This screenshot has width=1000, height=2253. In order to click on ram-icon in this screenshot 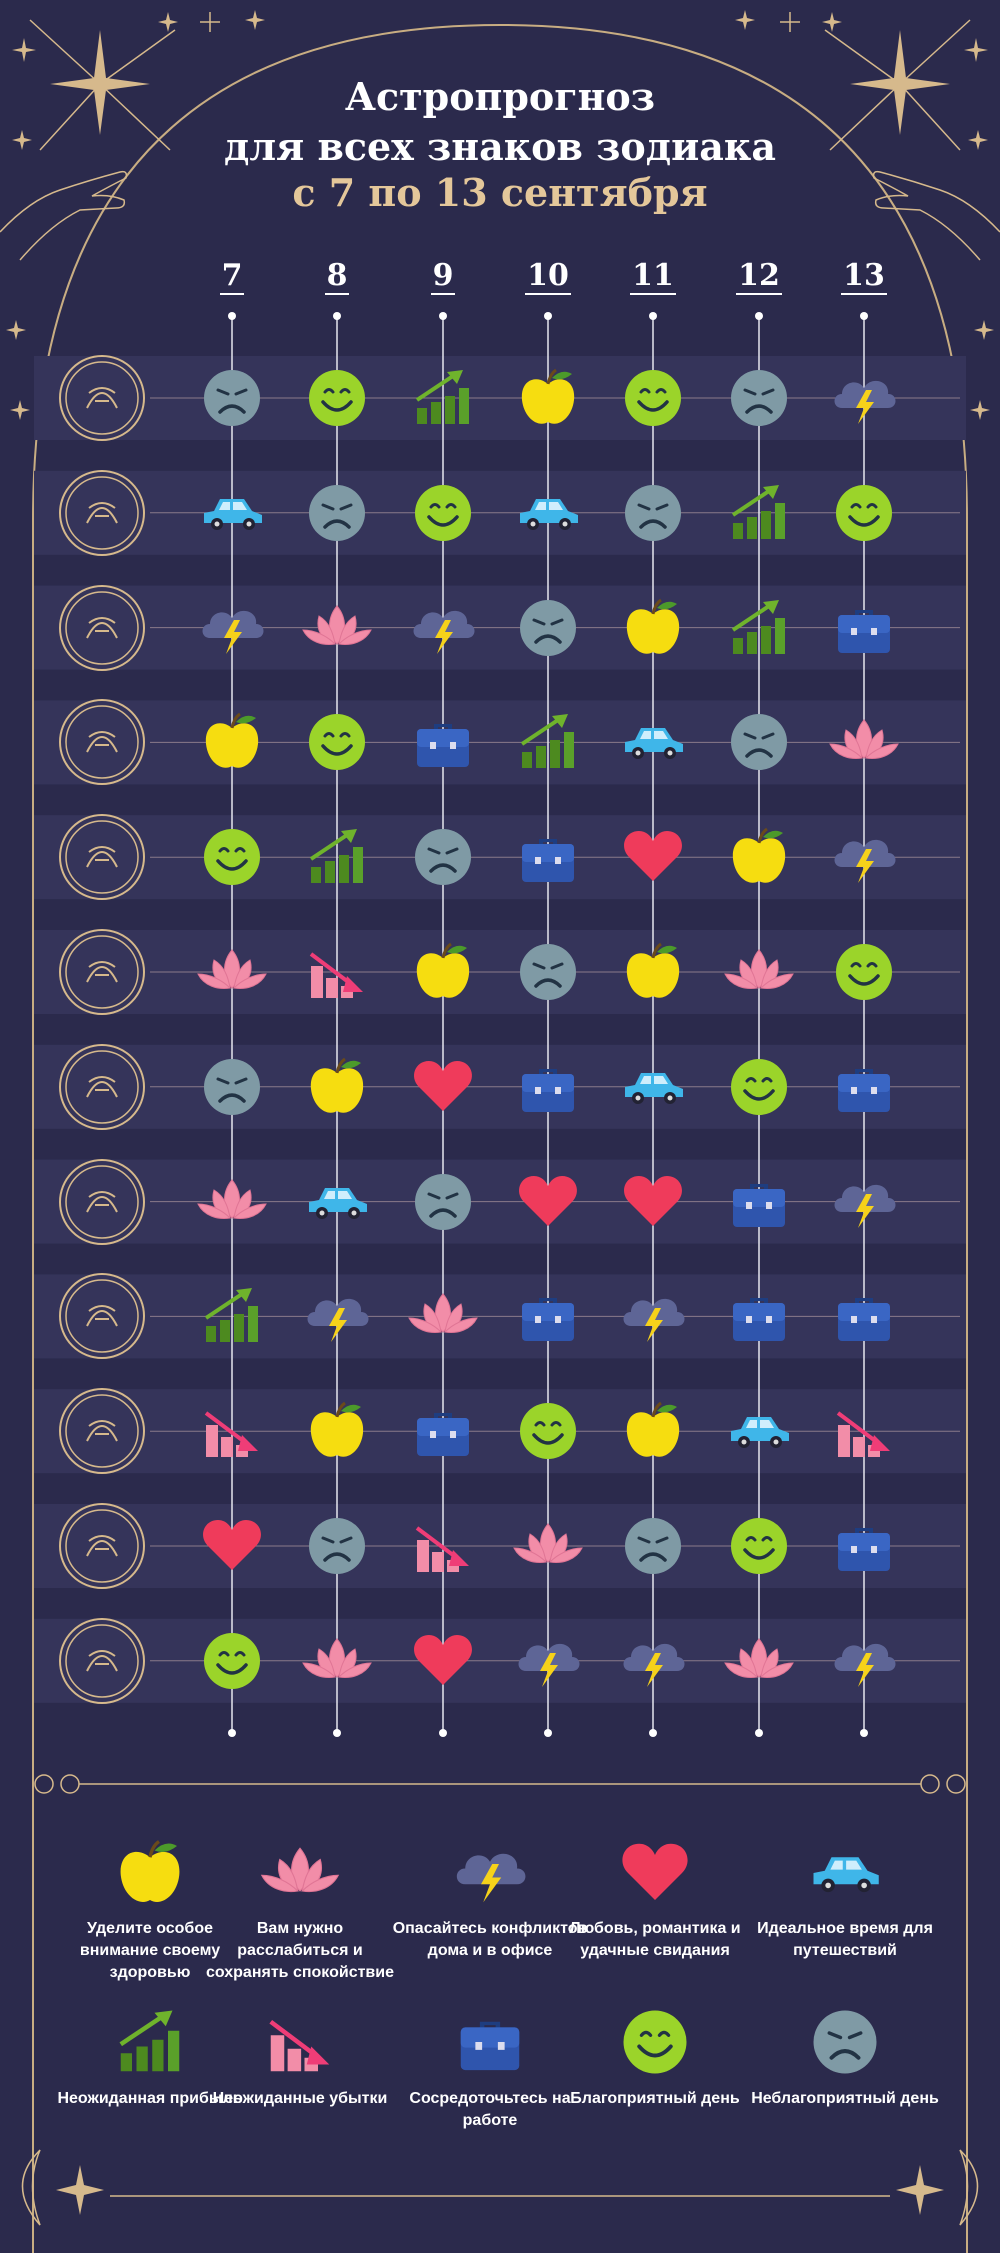, I will do `click(102, 398)`.